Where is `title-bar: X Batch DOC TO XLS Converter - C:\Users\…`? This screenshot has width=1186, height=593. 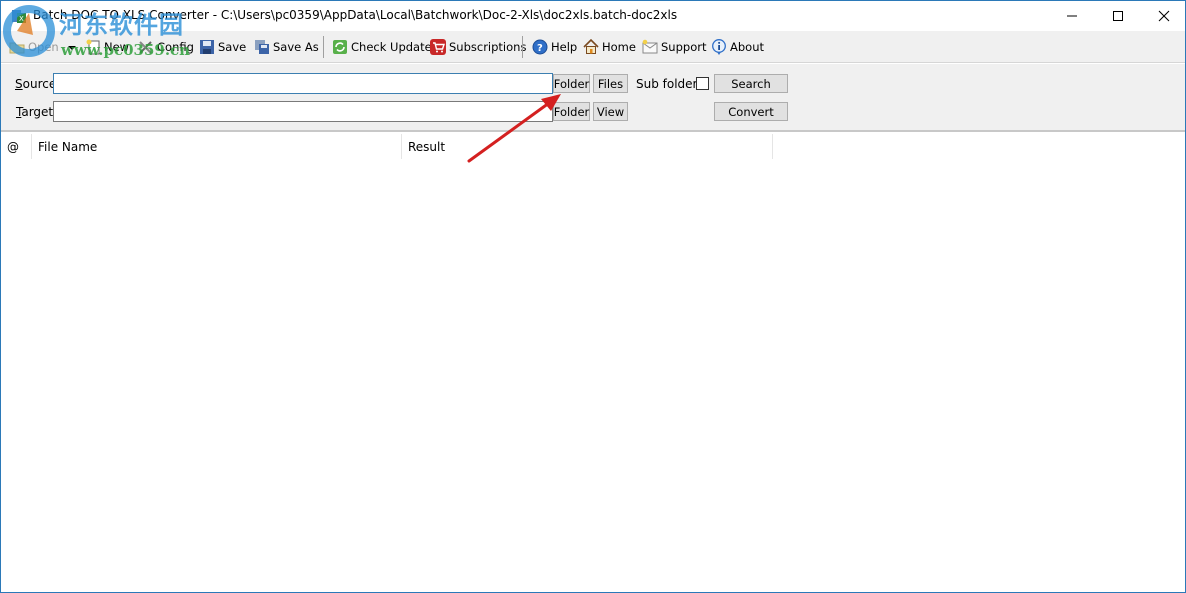 title-bar: X Batch DOC TO XLS Converter - C:\Users\… is located at coordinates (593, 16).